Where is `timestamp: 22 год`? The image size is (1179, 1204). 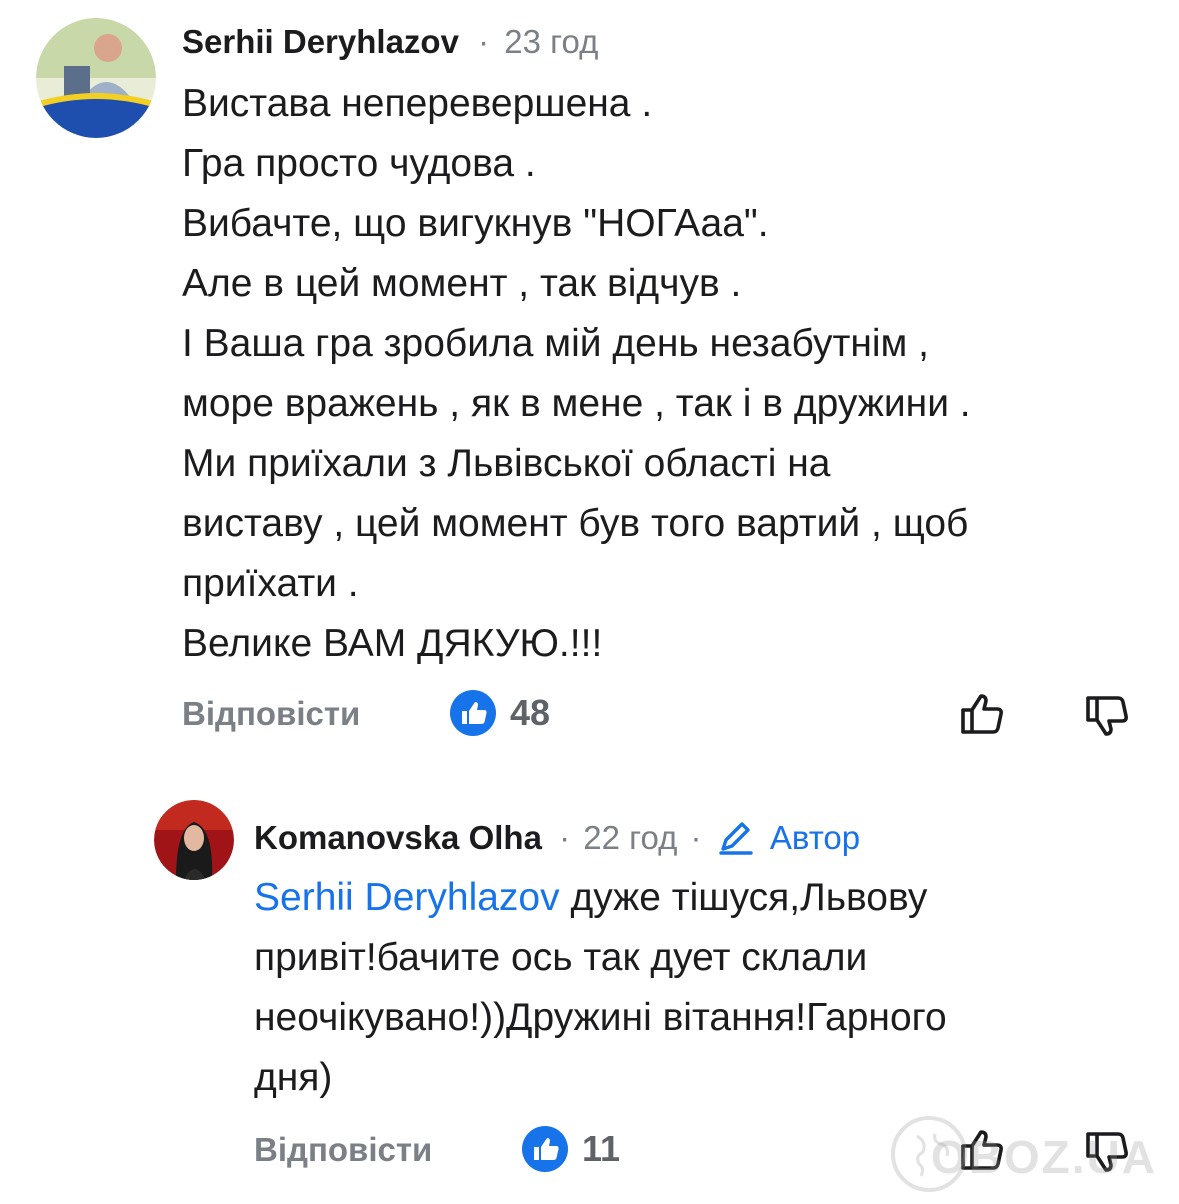 timestamp: 22 год is located at coordinates (630, 837).